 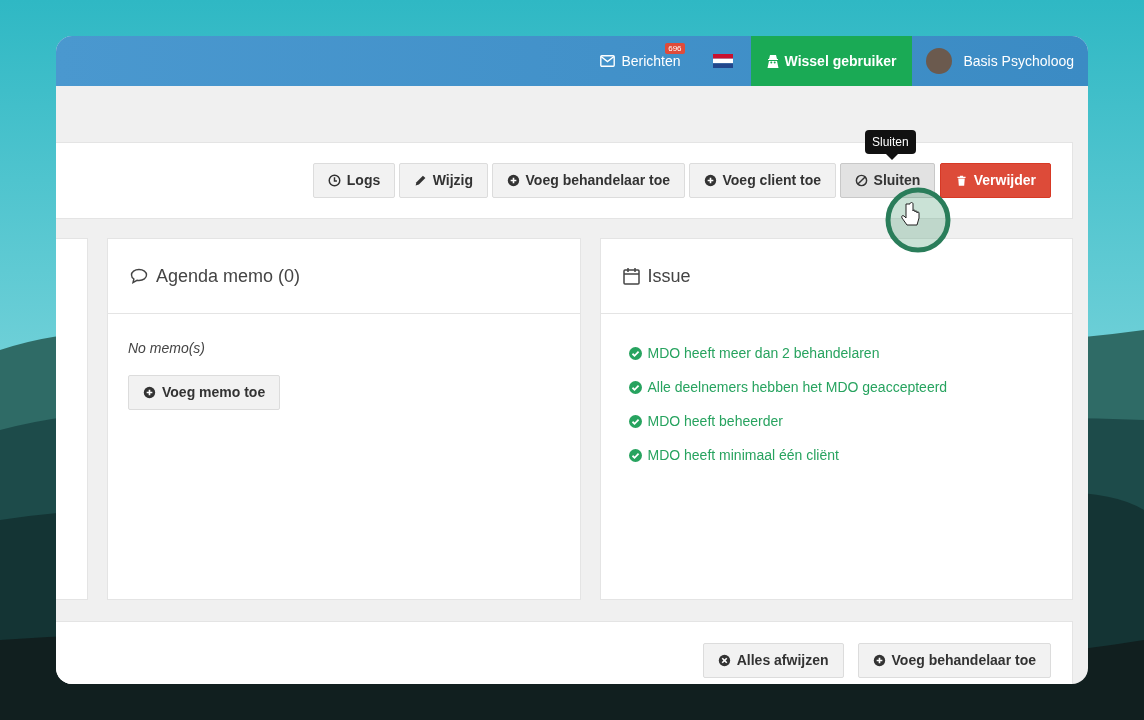 What do you see at coordinates (773, 660) in the screenshot?
I see `toolbar-button: Alles afwijzen` at bounding box center [773, 660].